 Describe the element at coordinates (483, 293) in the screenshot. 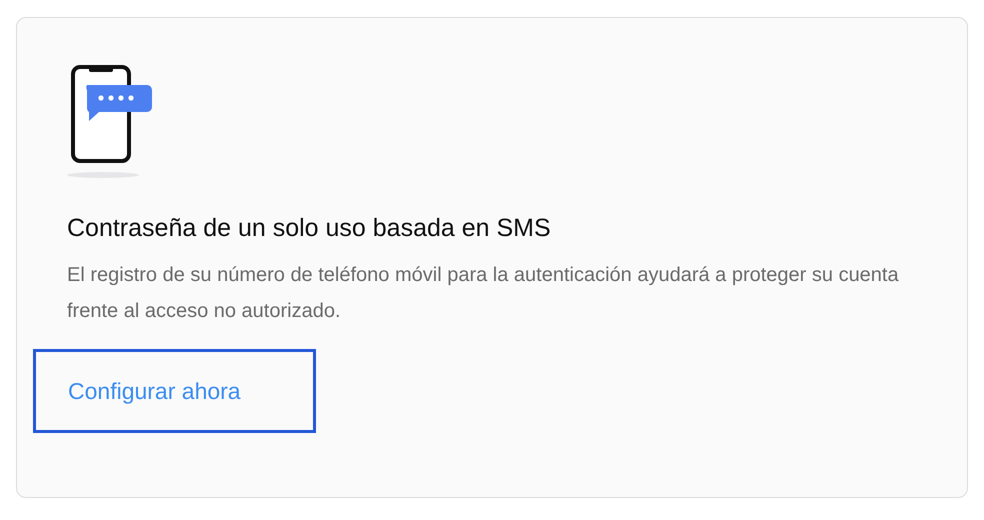

I see `card-description: El registro de su número de teléfono móvil para la autenticación ayudará a proteger su cuenta frente al acceso no autorizado.` at that location.